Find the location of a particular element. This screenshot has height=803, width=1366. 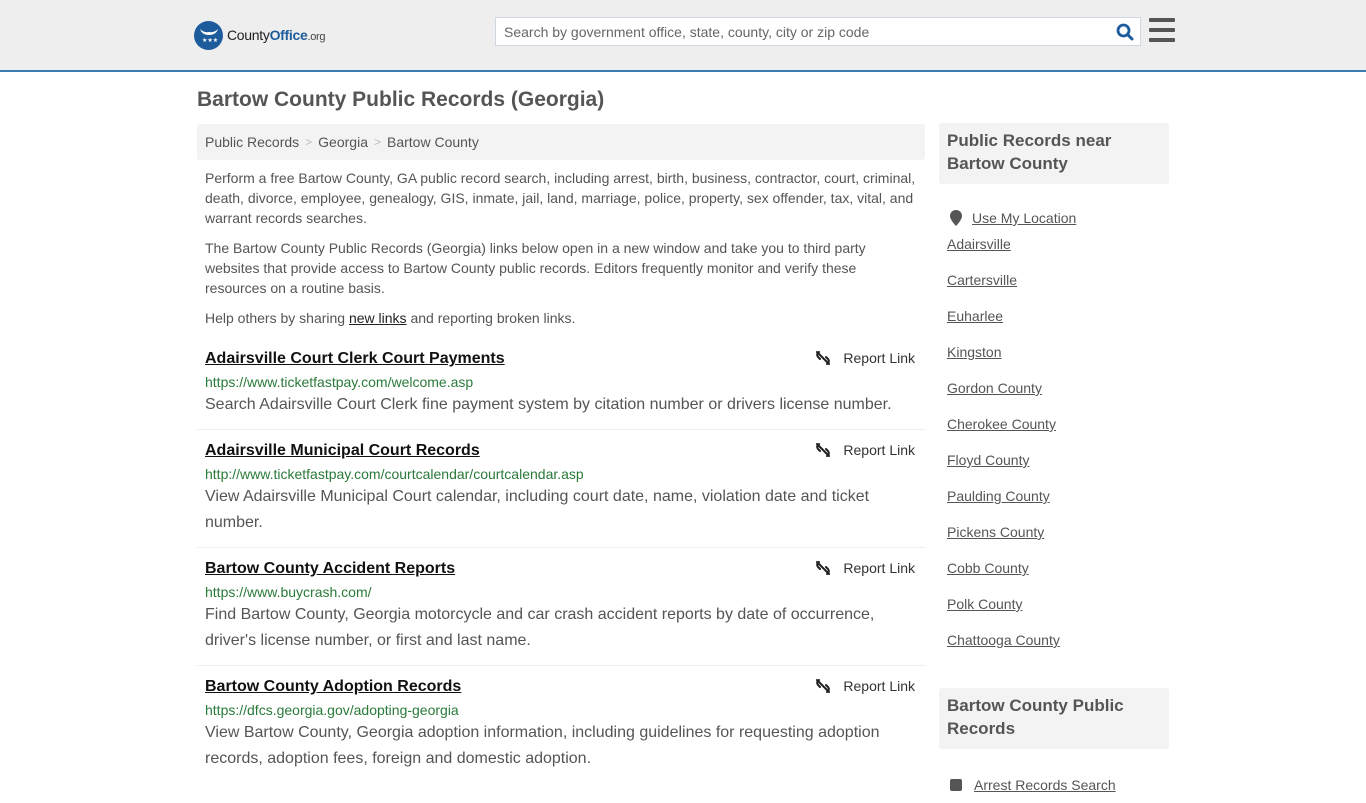

nearby-link-cartersville: Cartersville is located at coordinates (982, 280).